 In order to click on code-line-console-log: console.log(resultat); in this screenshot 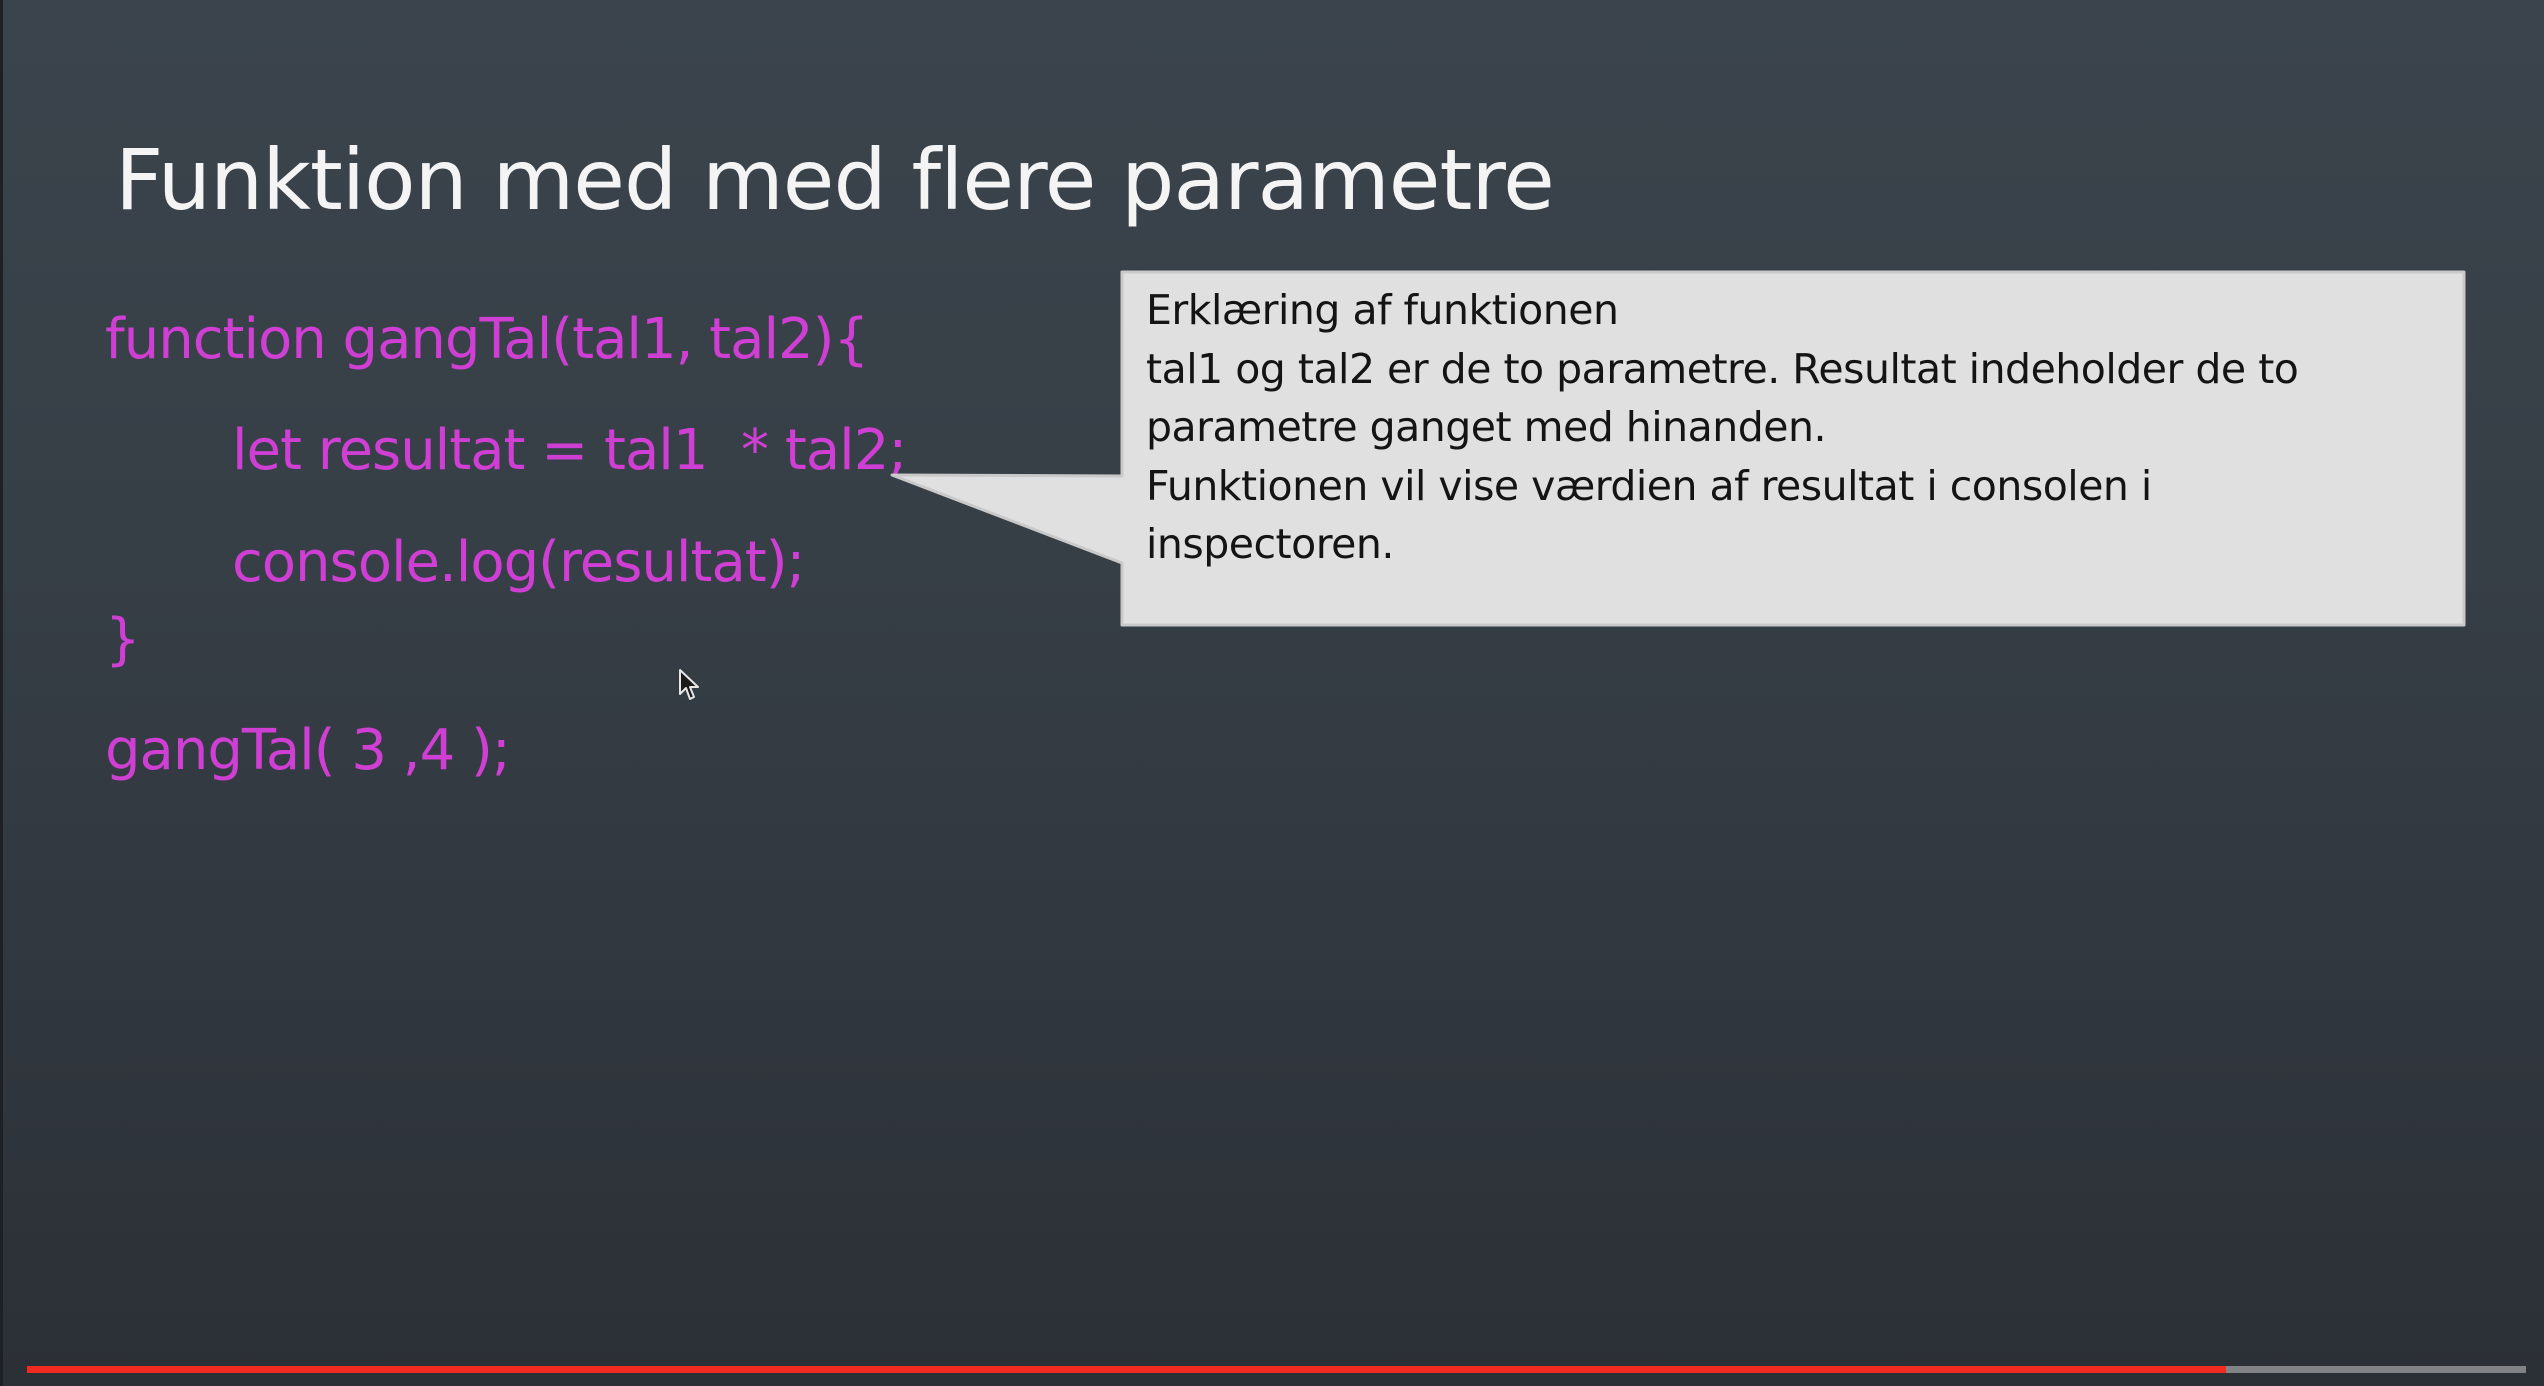, I will do `click(518, 562)`.